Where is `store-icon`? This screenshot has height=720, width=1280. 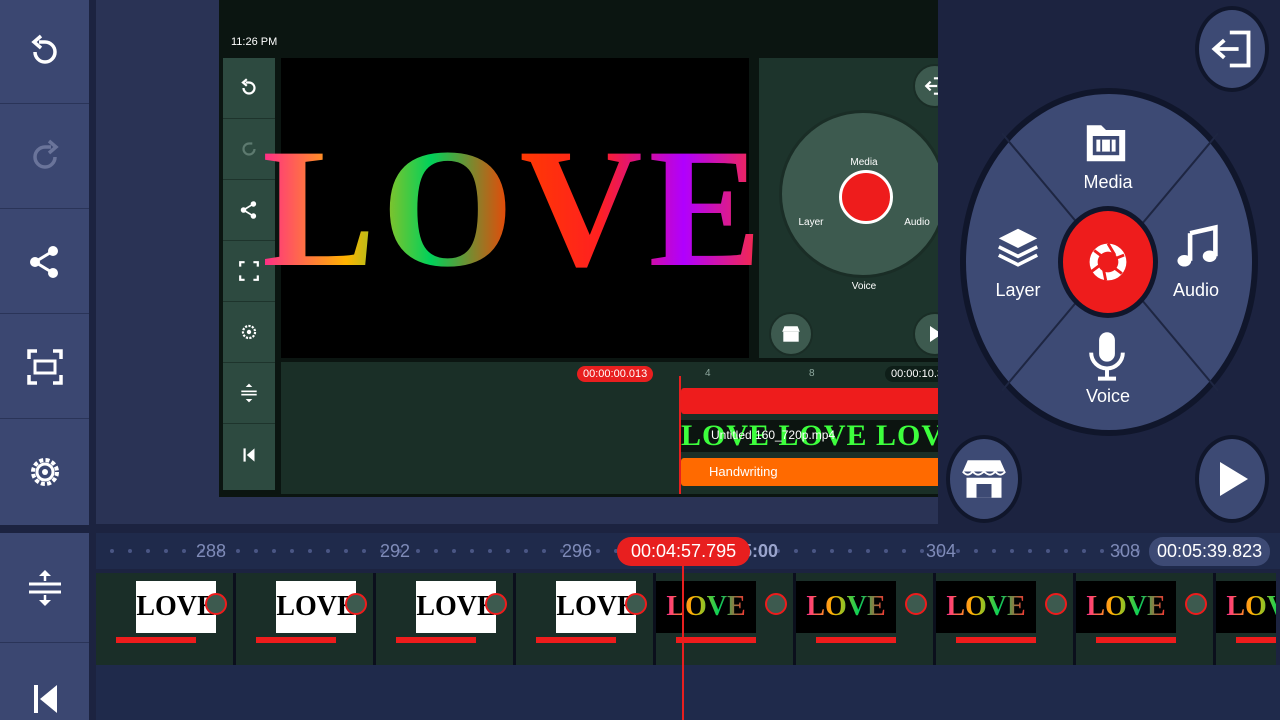
store-icon is located at coordinates (984, 479).